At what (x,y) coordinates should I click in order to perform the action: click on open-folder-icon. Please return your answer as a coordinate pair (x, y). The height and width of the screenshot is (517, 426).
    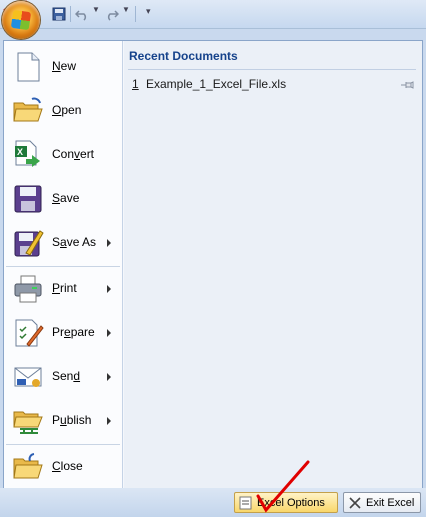
    Looking at the image, I should click on (28, 111).